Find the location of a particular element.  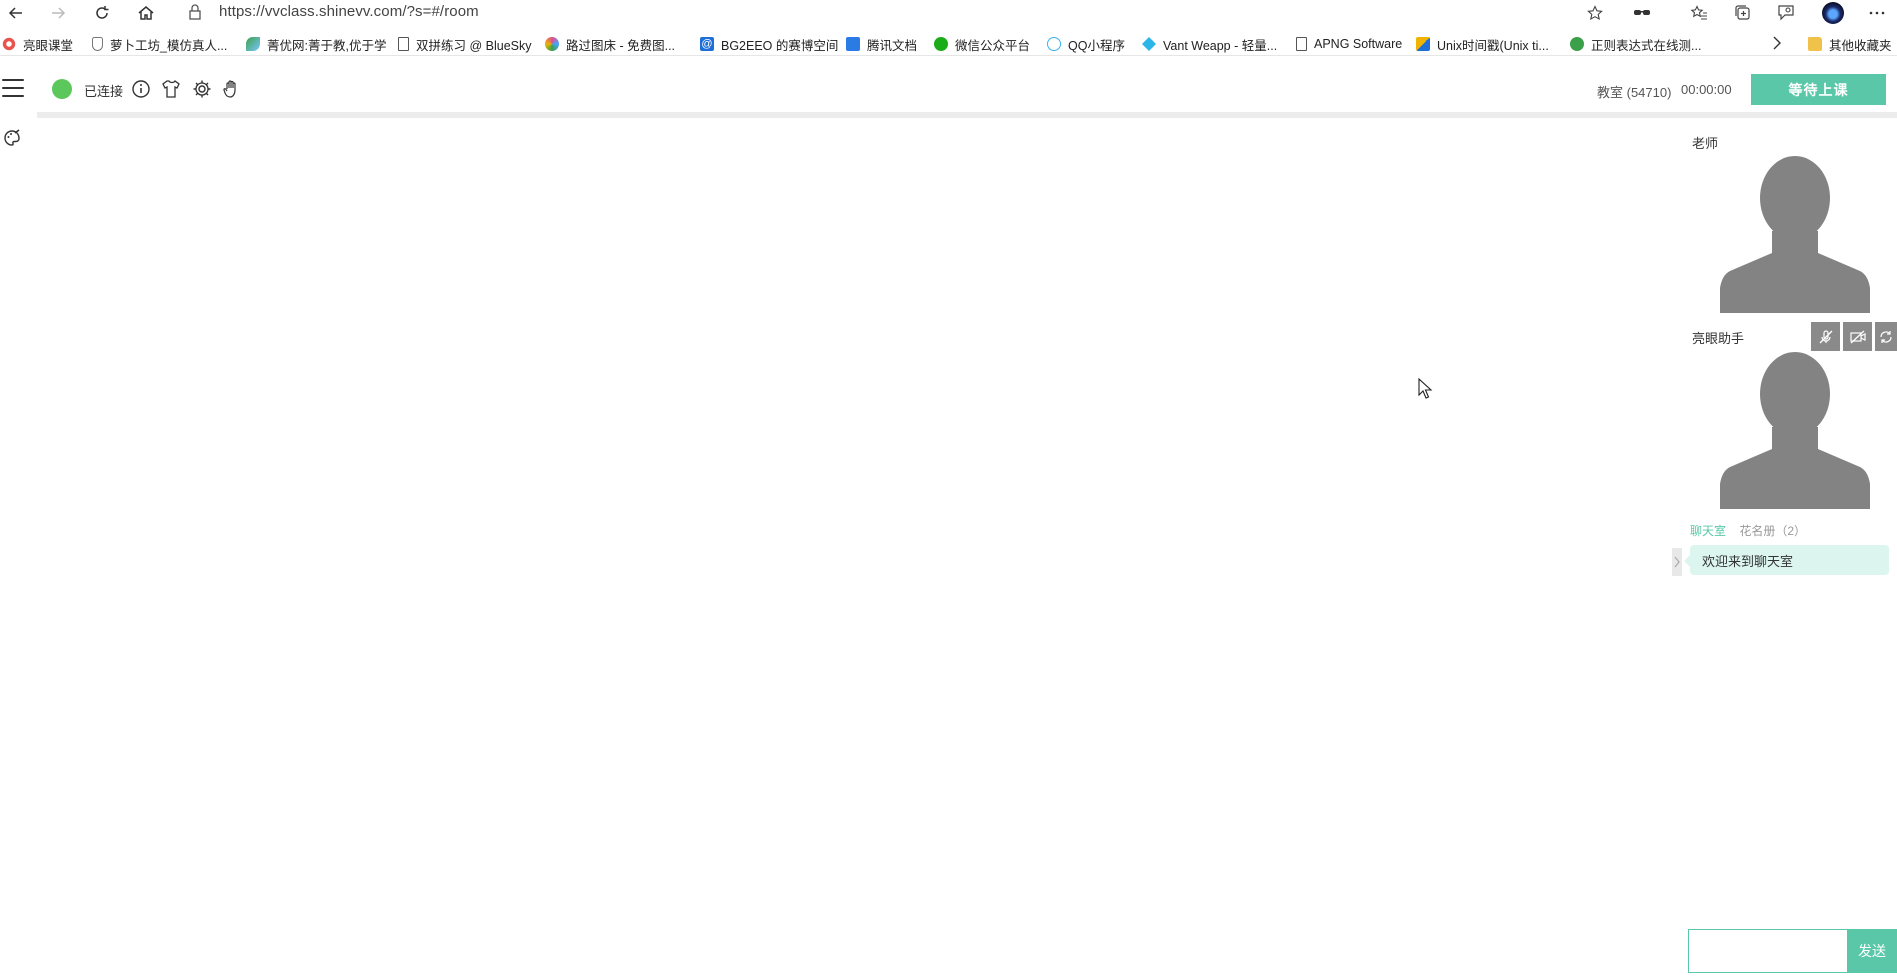

hand-raise-icon is located at coordinates (232, 89).